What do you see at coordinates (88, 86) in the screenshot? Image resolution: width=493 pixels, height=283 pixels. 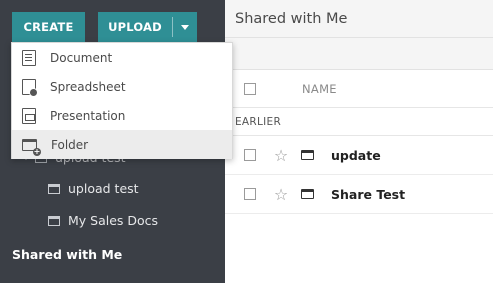 I see `menu-item-label: Spreadsheet` at bounding box center [88, 86].